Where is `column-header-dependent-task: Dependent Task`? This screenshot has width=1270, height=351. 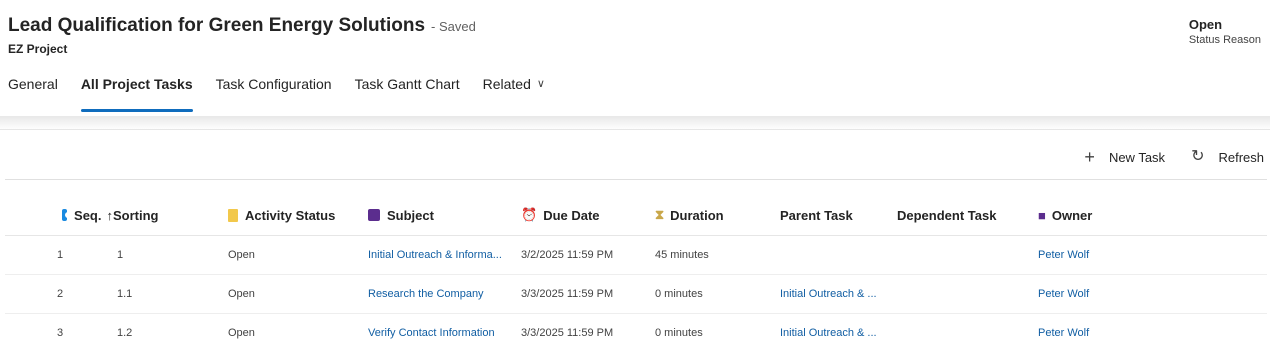 column-header-dependent-task: Dependent Task is located at coordinates (967, 215).